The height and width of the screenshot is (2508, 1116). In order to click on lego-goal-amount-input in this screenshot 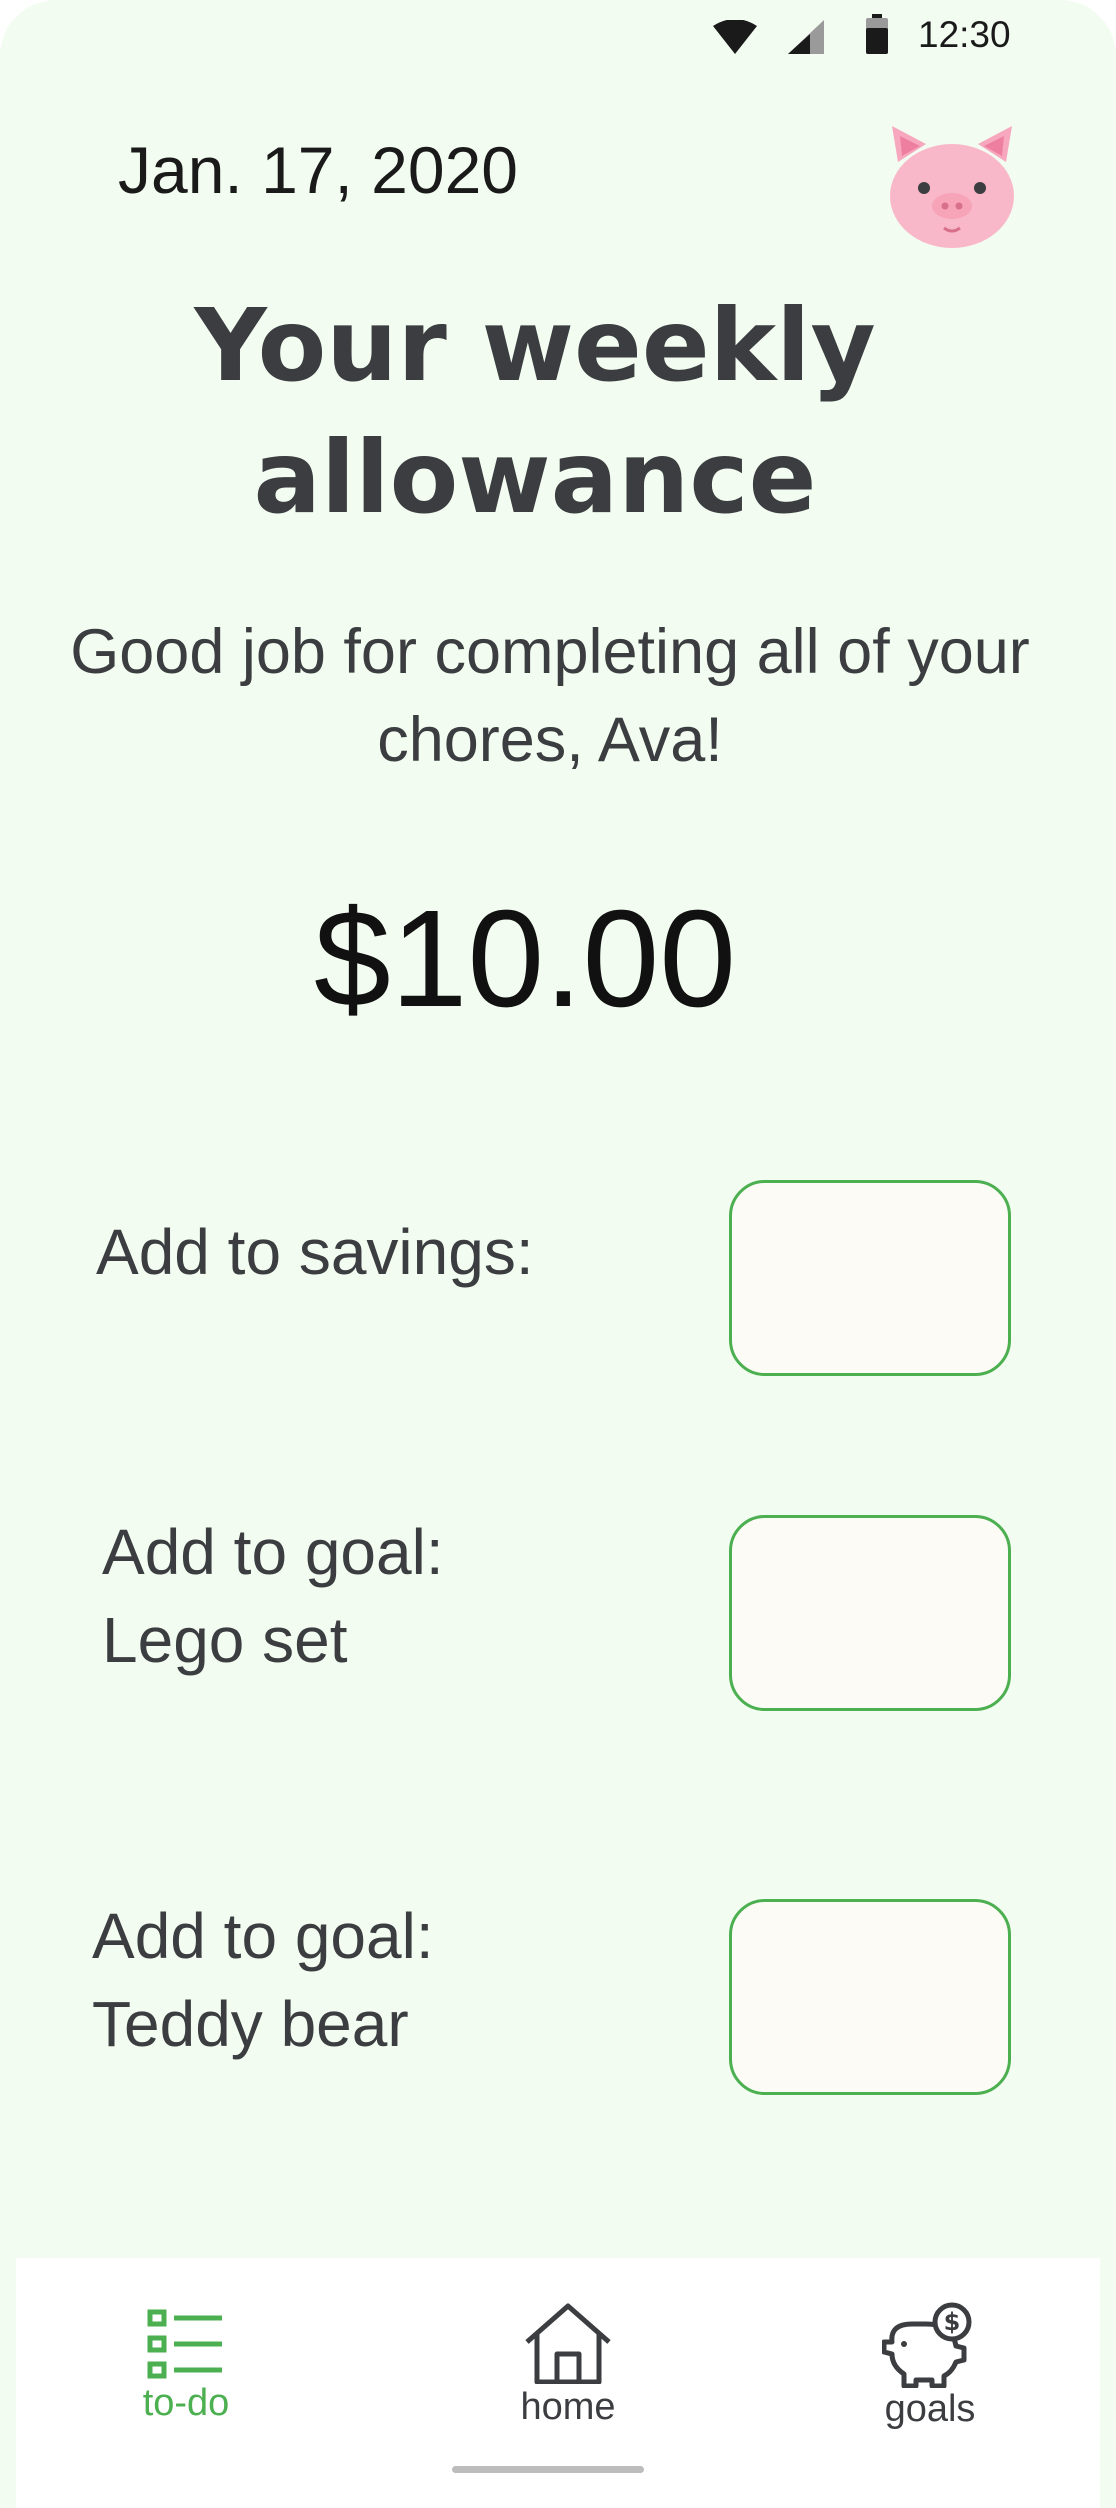, I will do `click(870, 1613)`.